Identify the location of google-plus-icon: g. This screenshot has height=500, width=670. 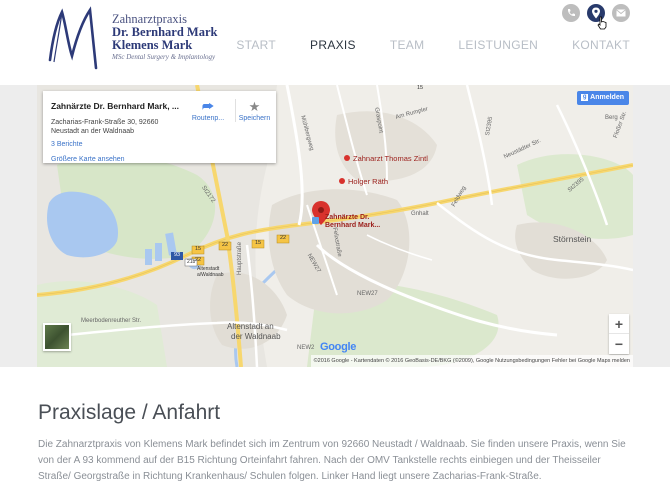
(585, 97).